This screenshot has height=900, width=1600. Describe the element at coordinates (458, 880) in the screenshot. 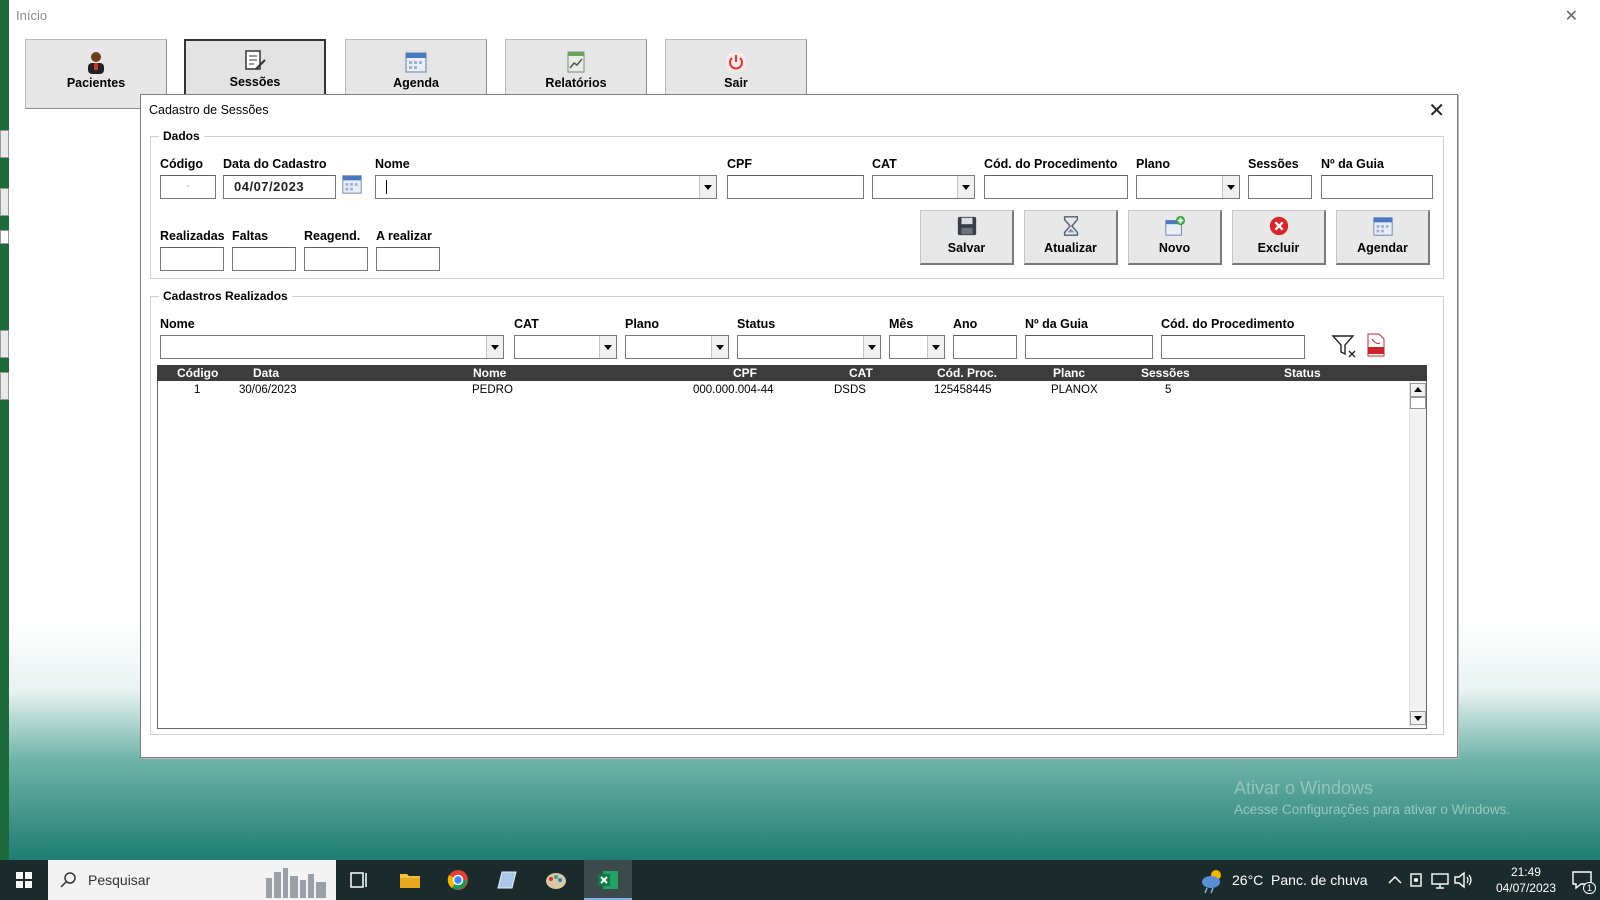

I see `chrome-icon` at that location.